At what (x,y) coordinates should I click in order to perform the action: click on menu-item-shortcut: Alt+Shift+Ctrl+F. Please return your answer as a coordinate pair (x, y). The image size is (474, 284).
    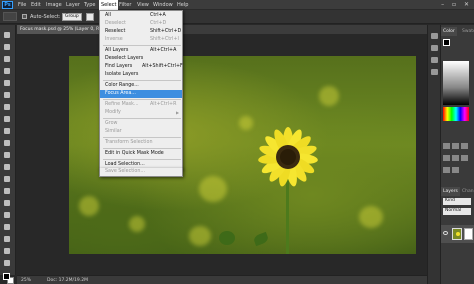
    Looking at the image, I should click on (162, 66).